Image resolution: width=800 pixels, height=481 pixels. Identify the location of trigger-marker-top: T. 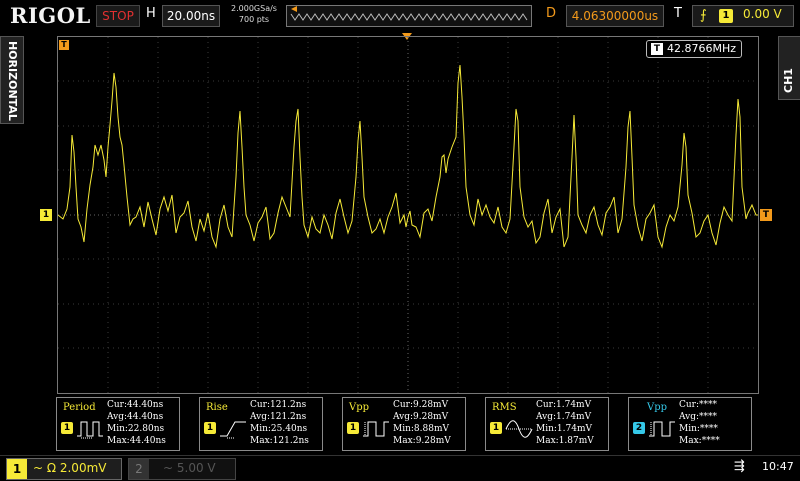
(64, 45).